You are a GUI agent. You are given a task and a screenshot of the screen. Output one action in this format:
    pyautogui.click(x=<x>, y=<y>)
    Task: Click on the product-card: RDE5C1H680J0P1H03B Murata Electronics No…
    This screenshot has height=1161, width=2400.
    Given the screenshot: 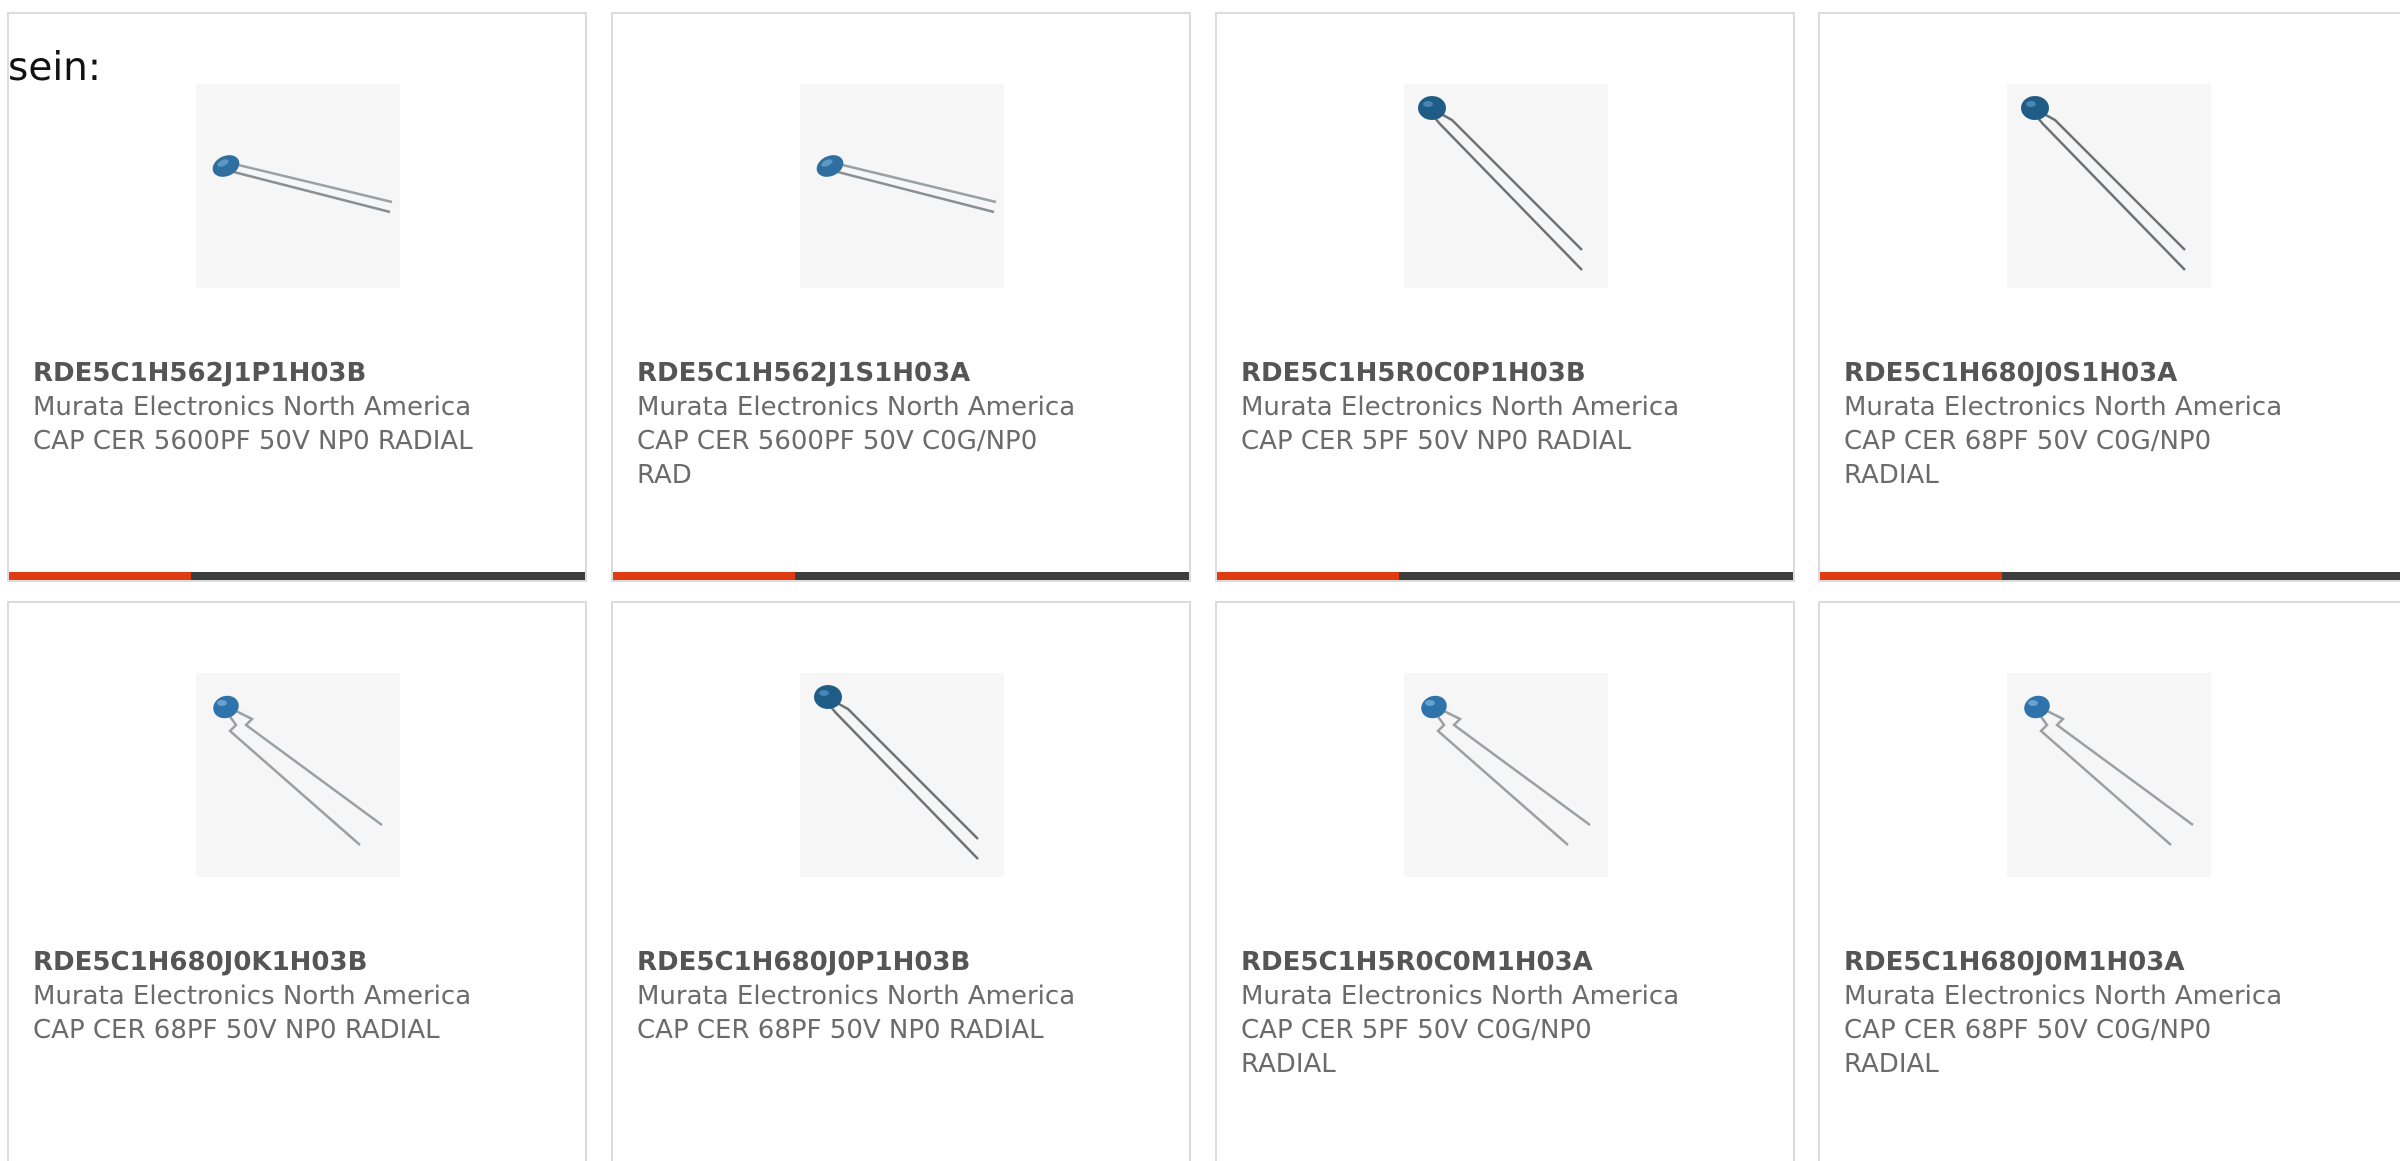 What is the action you would take?
    pyautogui.click(x=901, y=881)
    